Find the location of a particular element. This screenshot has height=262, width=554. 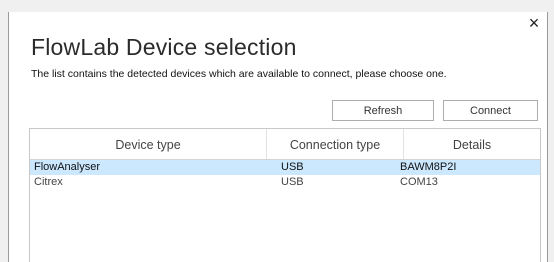

device-list-header: Device type Connection type Details is located at coordinates (285, 144).